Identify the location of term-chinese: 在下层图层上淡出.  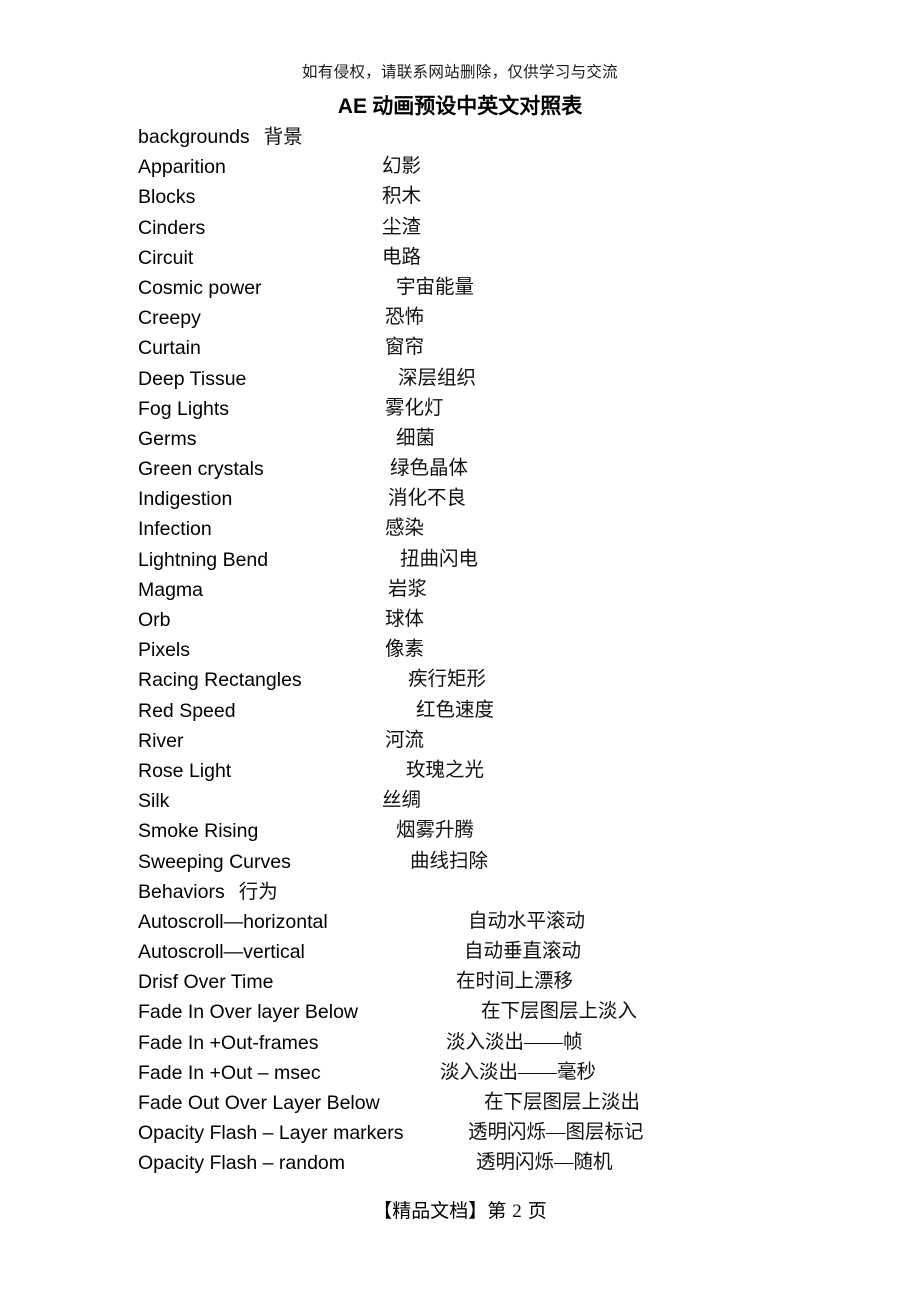
(562, 1102).